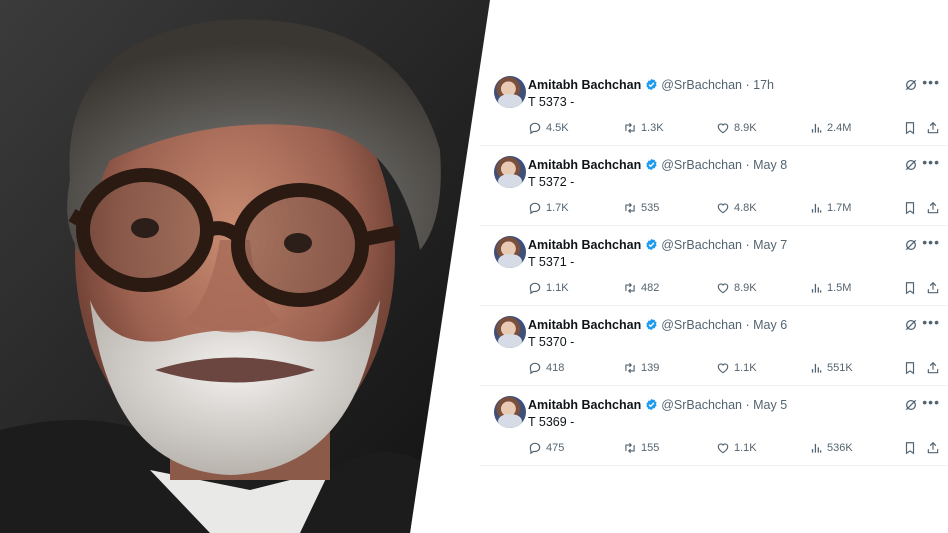 The width and height of the screenshot is (948, 533). I want to click on tweet-text: T 5373 -, so click(551, 102).